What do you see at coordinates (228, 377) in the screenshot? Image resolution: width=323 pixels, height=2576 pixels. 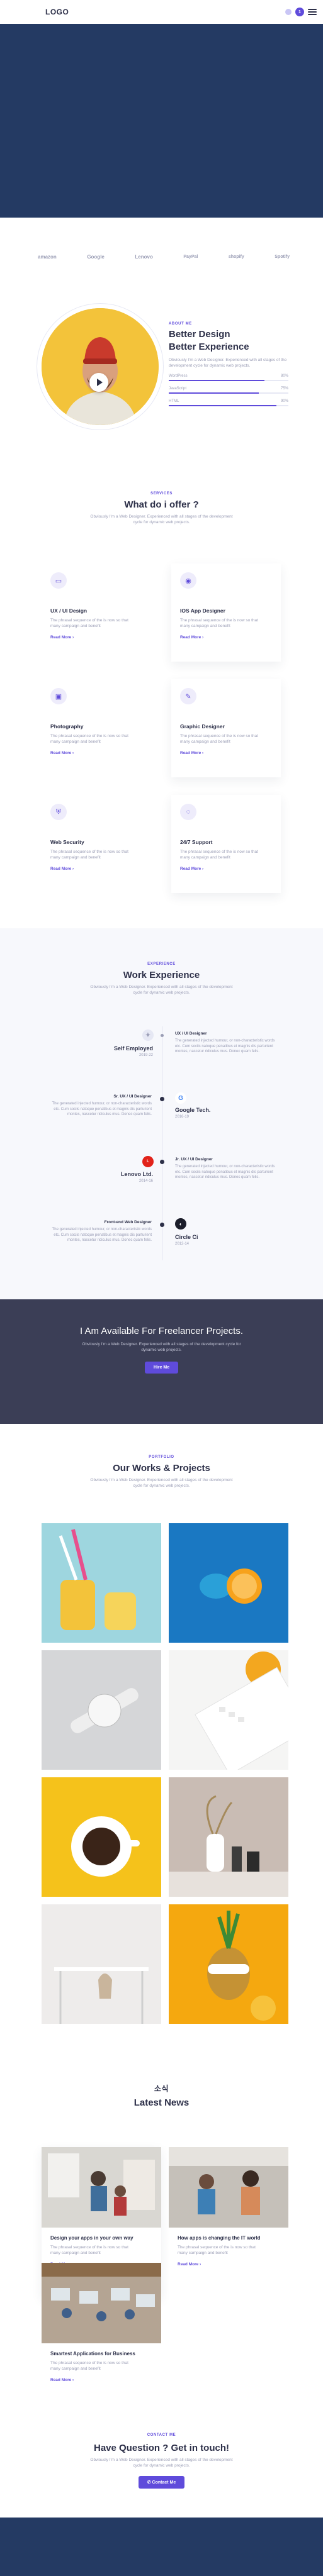 I see `skill-item: WordPress 80%` at bounding box center [228, 377].